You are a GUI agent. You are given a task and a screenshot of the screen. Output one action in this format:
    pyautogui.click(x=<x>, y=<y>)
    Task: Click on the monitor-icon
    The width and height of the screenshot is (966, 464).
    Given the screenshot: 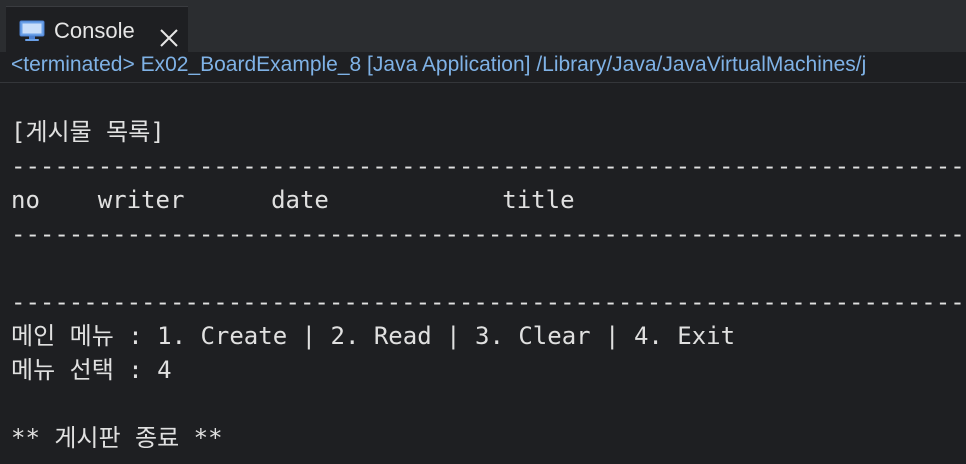 What is the action you would take?
    pyautogui.click(x=32, y=30)
    